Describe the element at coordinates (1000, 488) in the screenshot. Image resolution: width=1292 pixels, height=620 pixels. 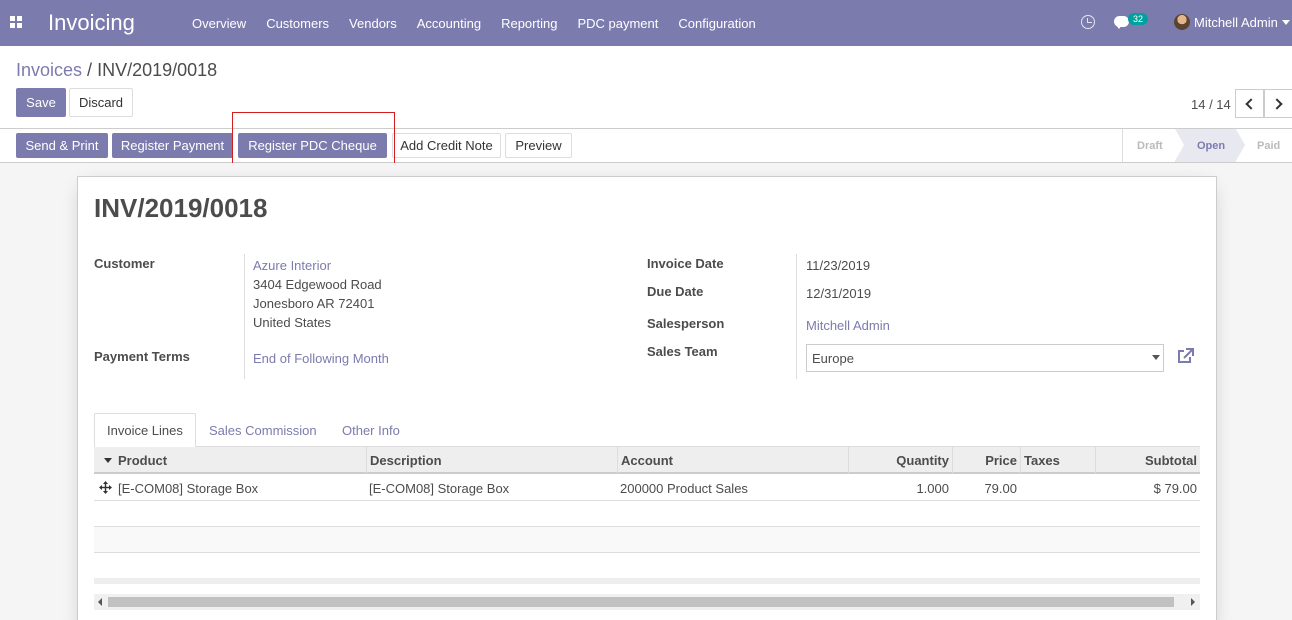
I see `cell-price: 79.00` at that location.